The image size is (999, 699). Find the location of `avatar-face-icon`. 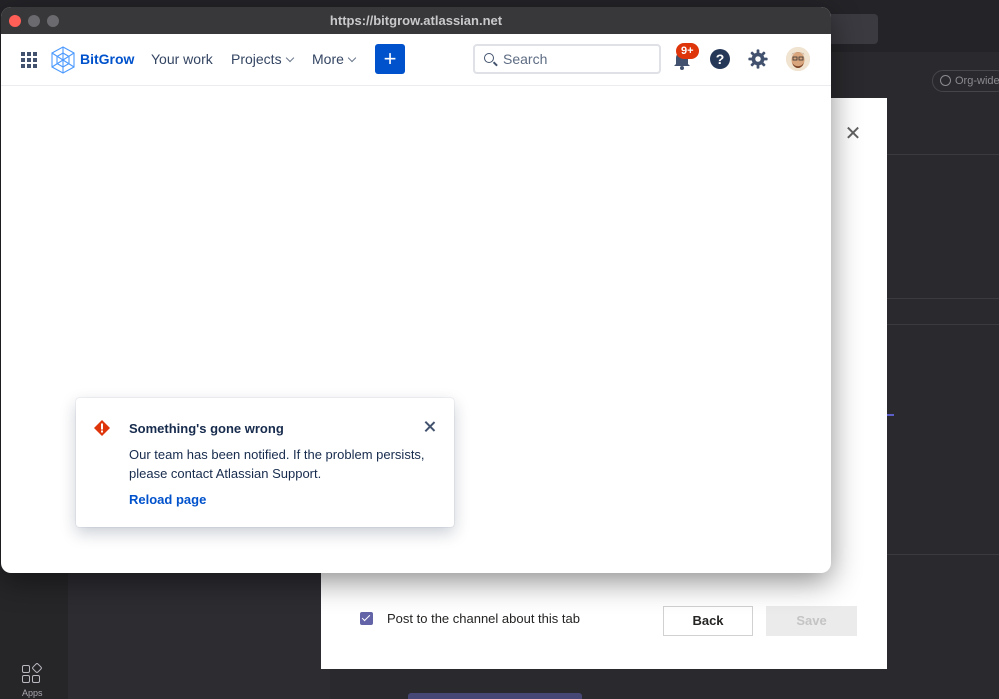

avatar-face-icon is located at coordinates (798, 59).